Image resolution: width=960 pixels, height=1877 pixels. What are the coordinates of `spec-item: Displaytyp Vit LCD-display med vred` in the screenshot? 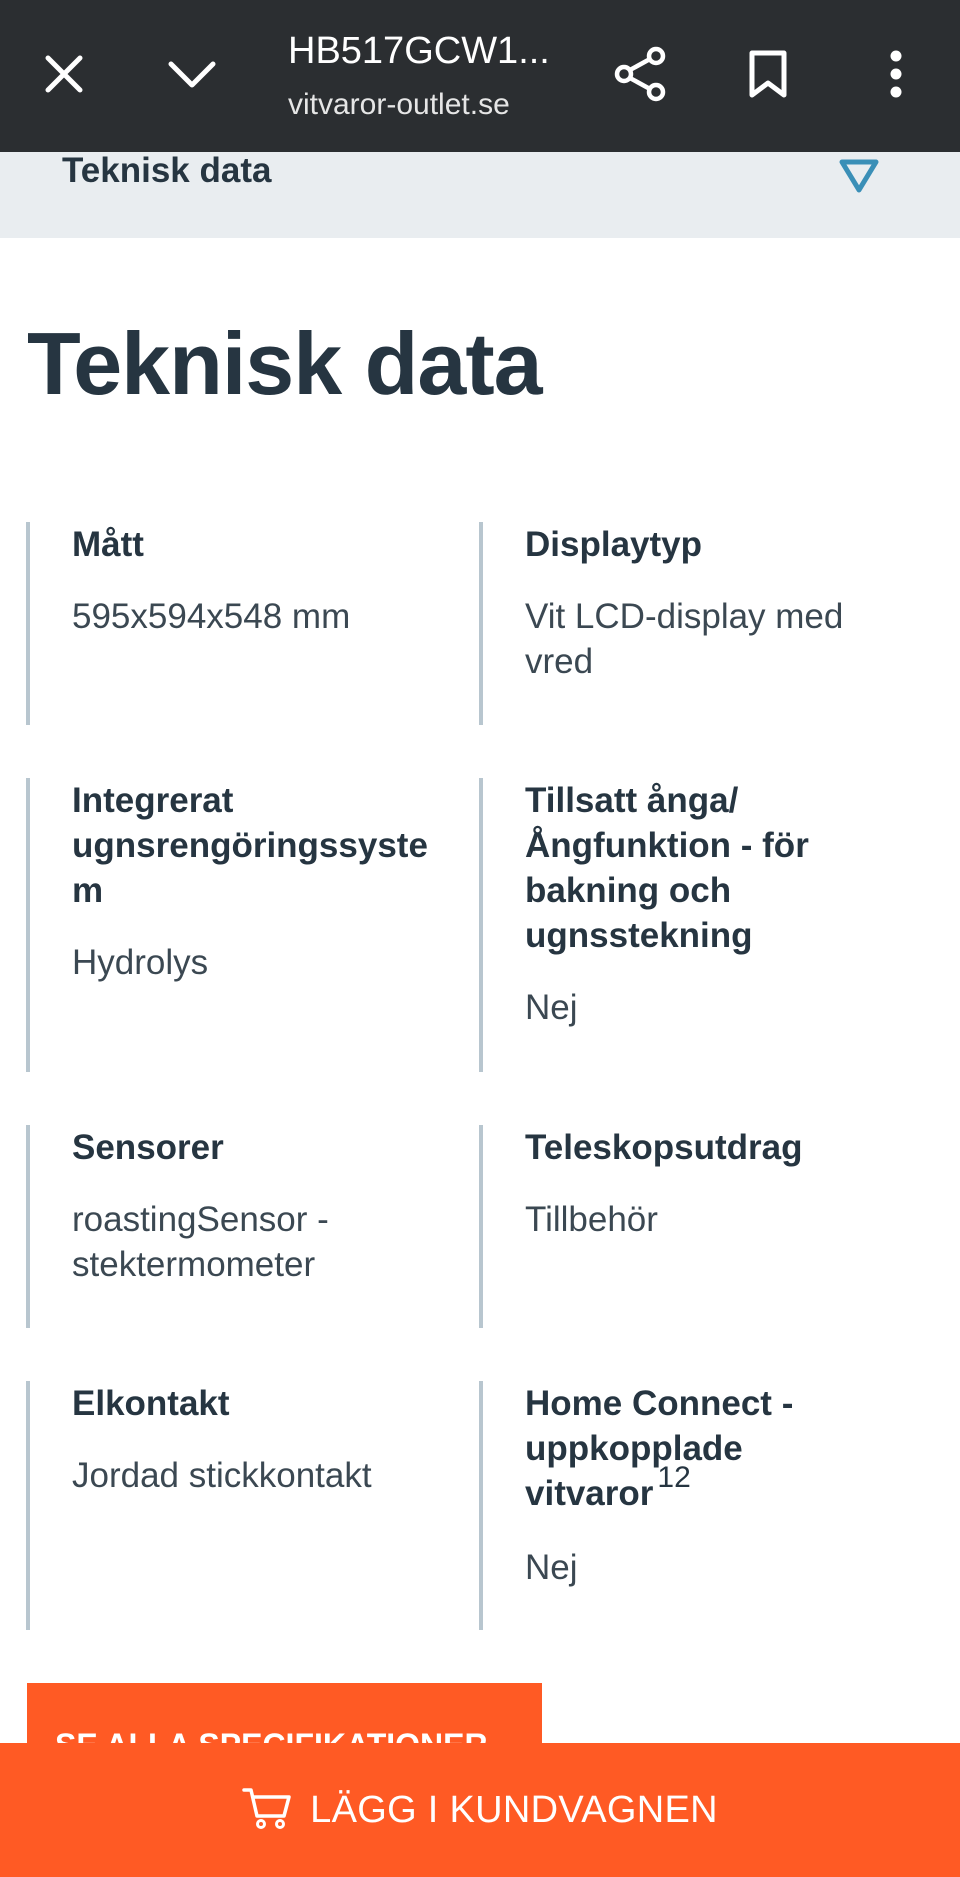 It's located at (689, 623).